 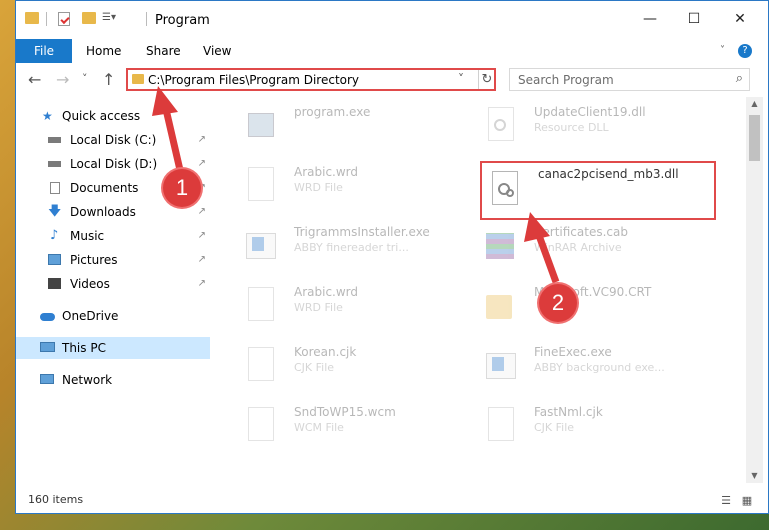 I want to click on file-item-updateclient19: UpdateClient19.dll Resource DLL, so click(x=601, y=125).